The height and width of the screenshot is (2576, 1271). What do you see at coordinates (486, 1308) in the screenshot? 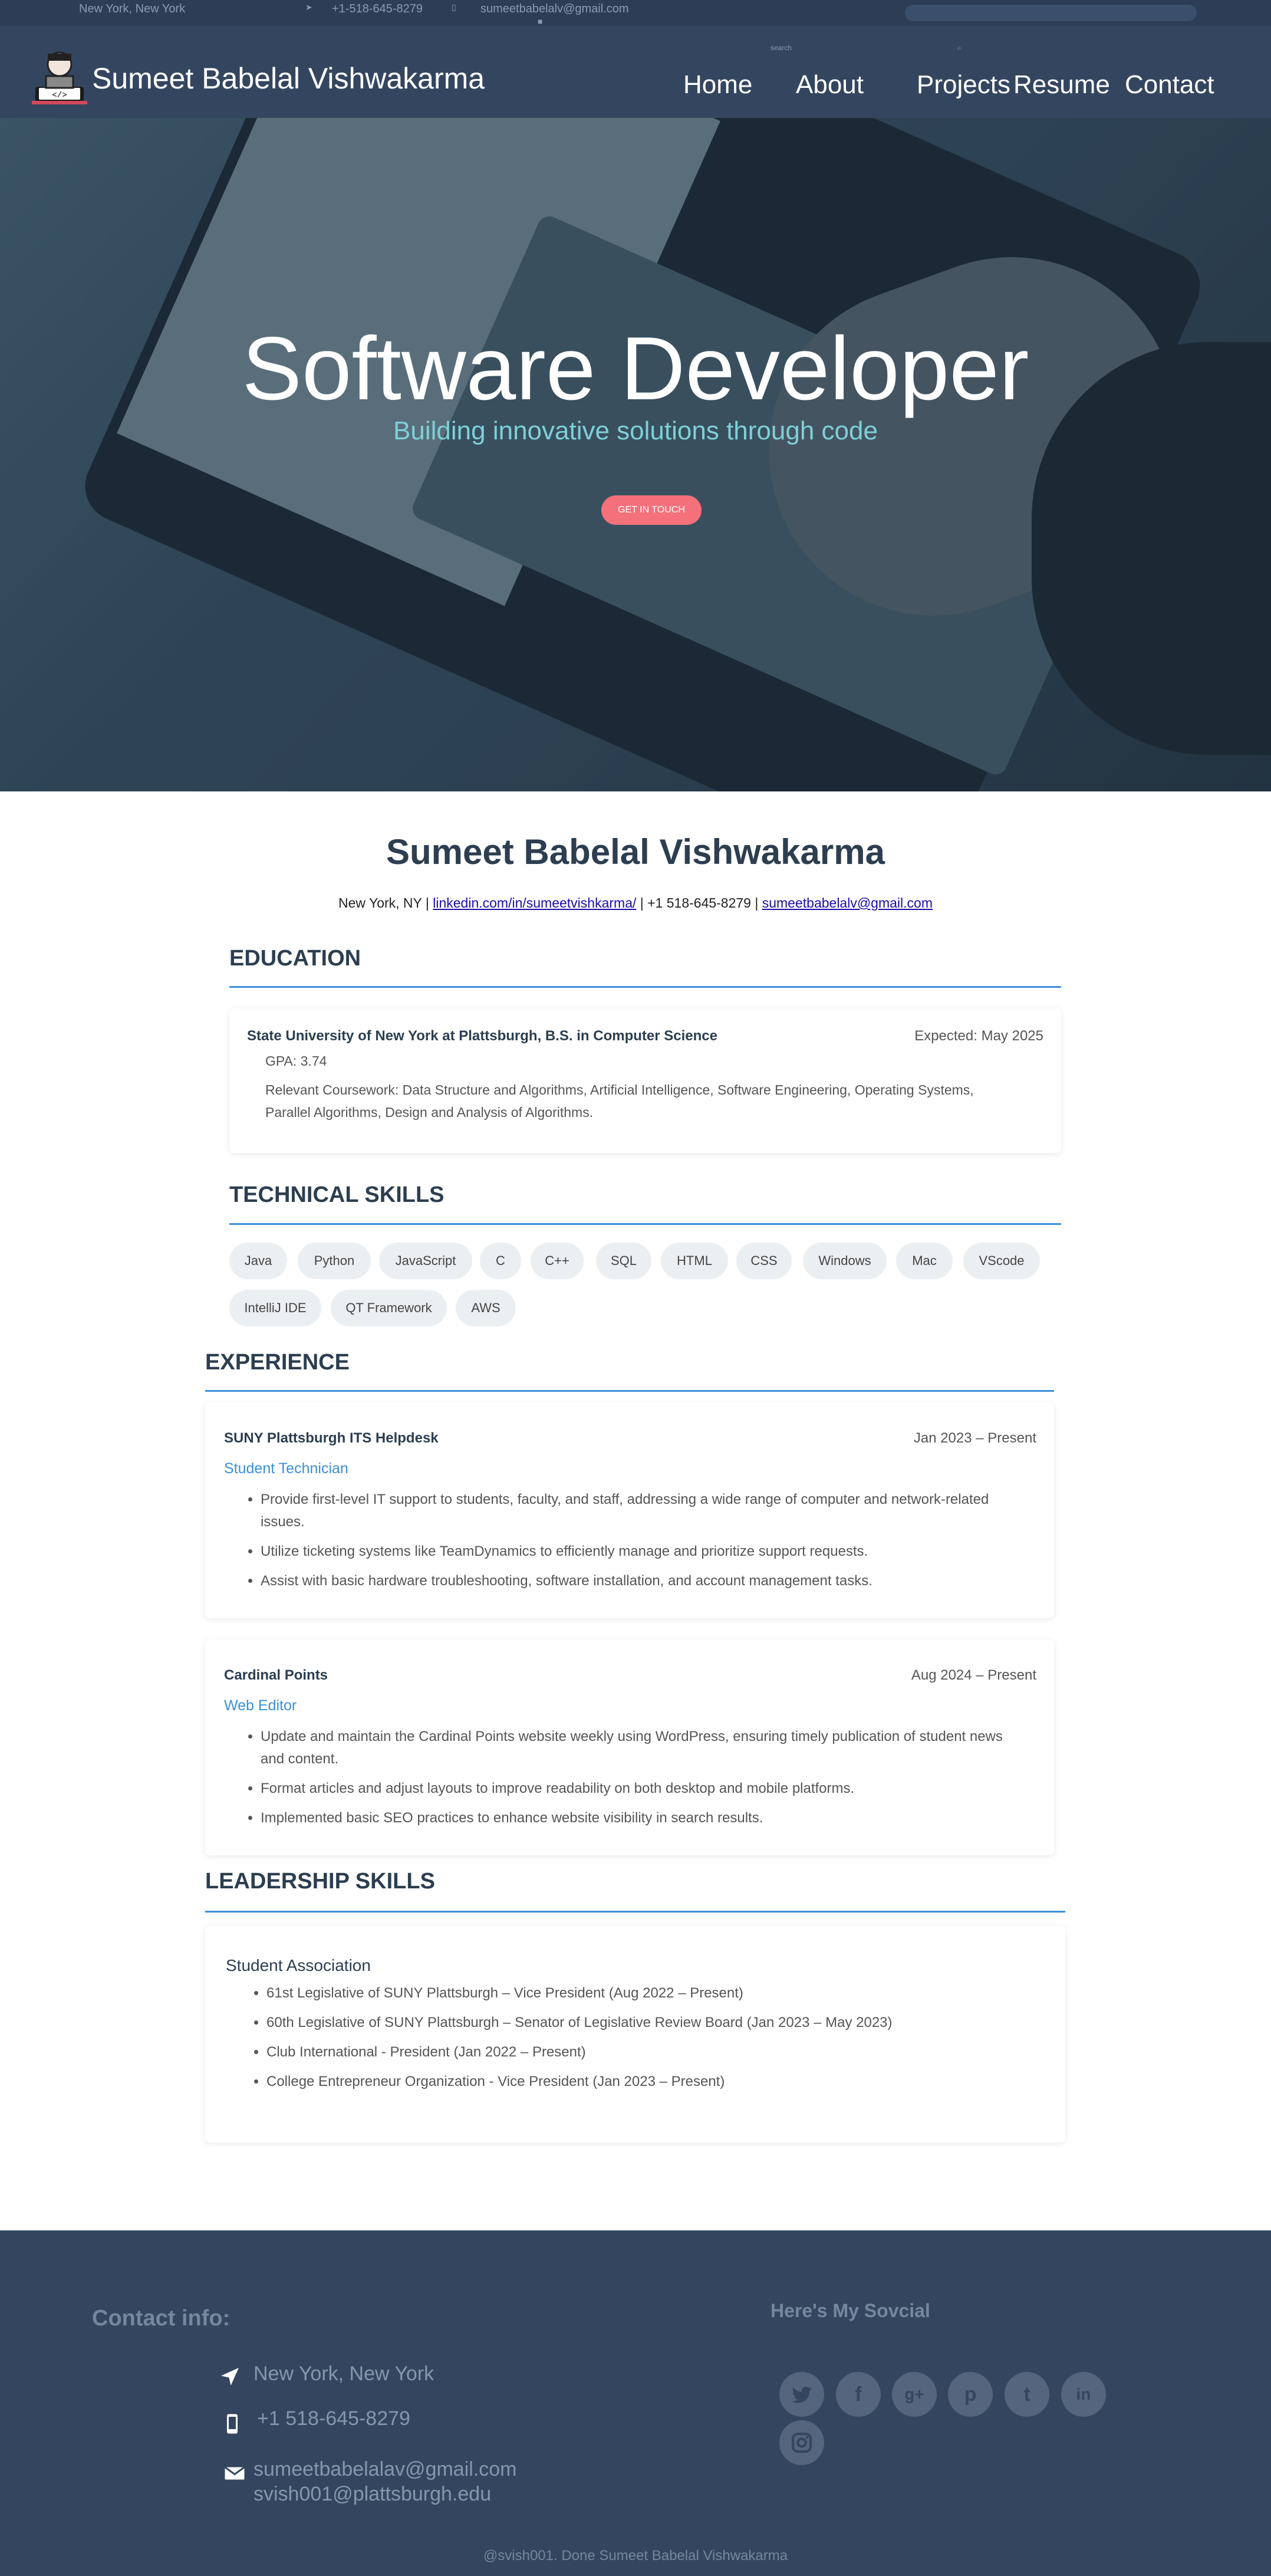
I see `skill-chip: AWS` at bounding box center [486, 1308].